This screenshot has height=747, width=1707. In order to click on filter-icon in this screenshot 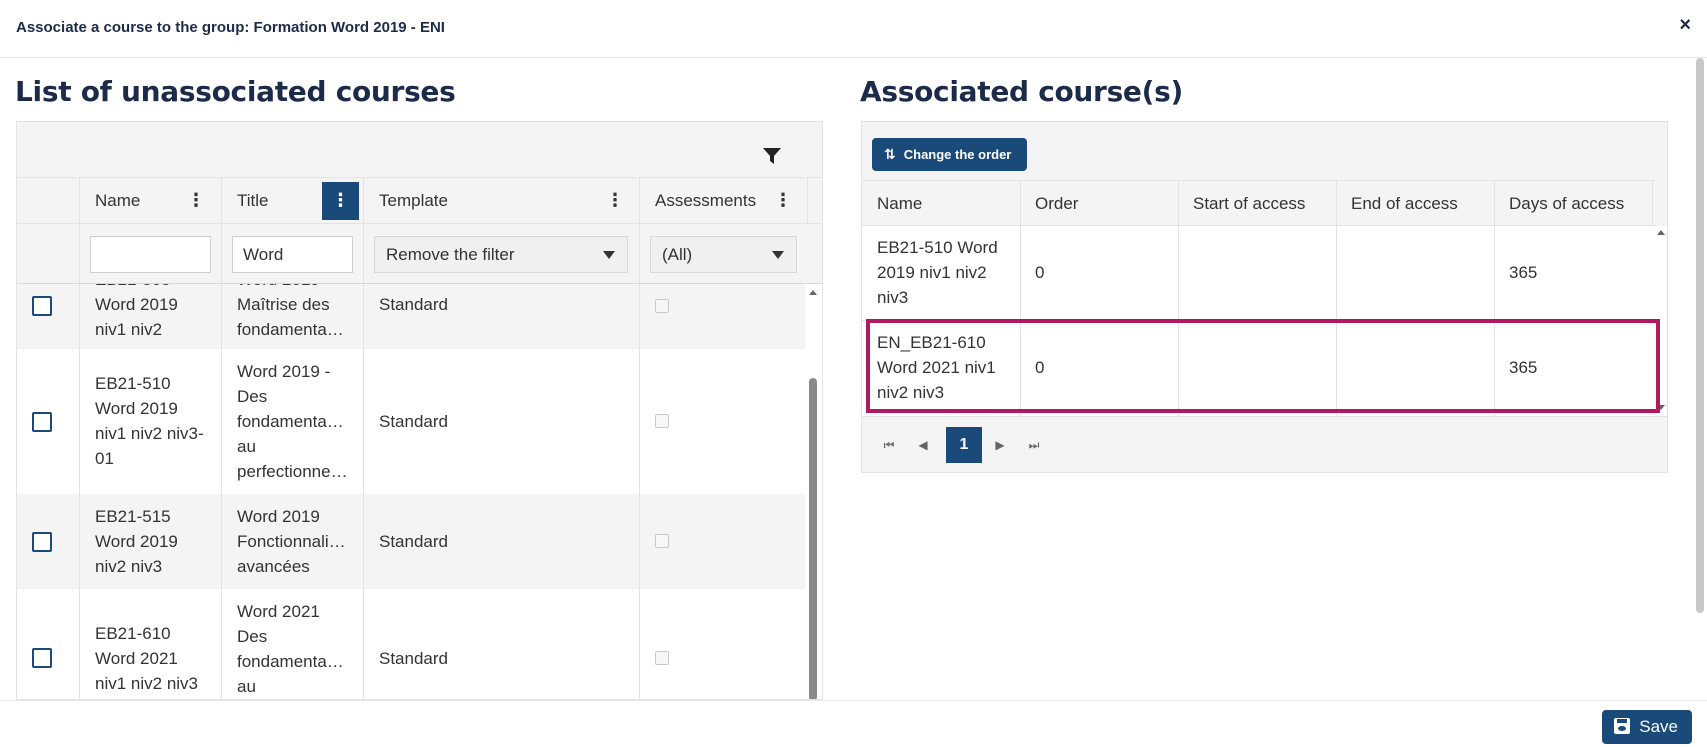, I will do `click(772, 156)`.